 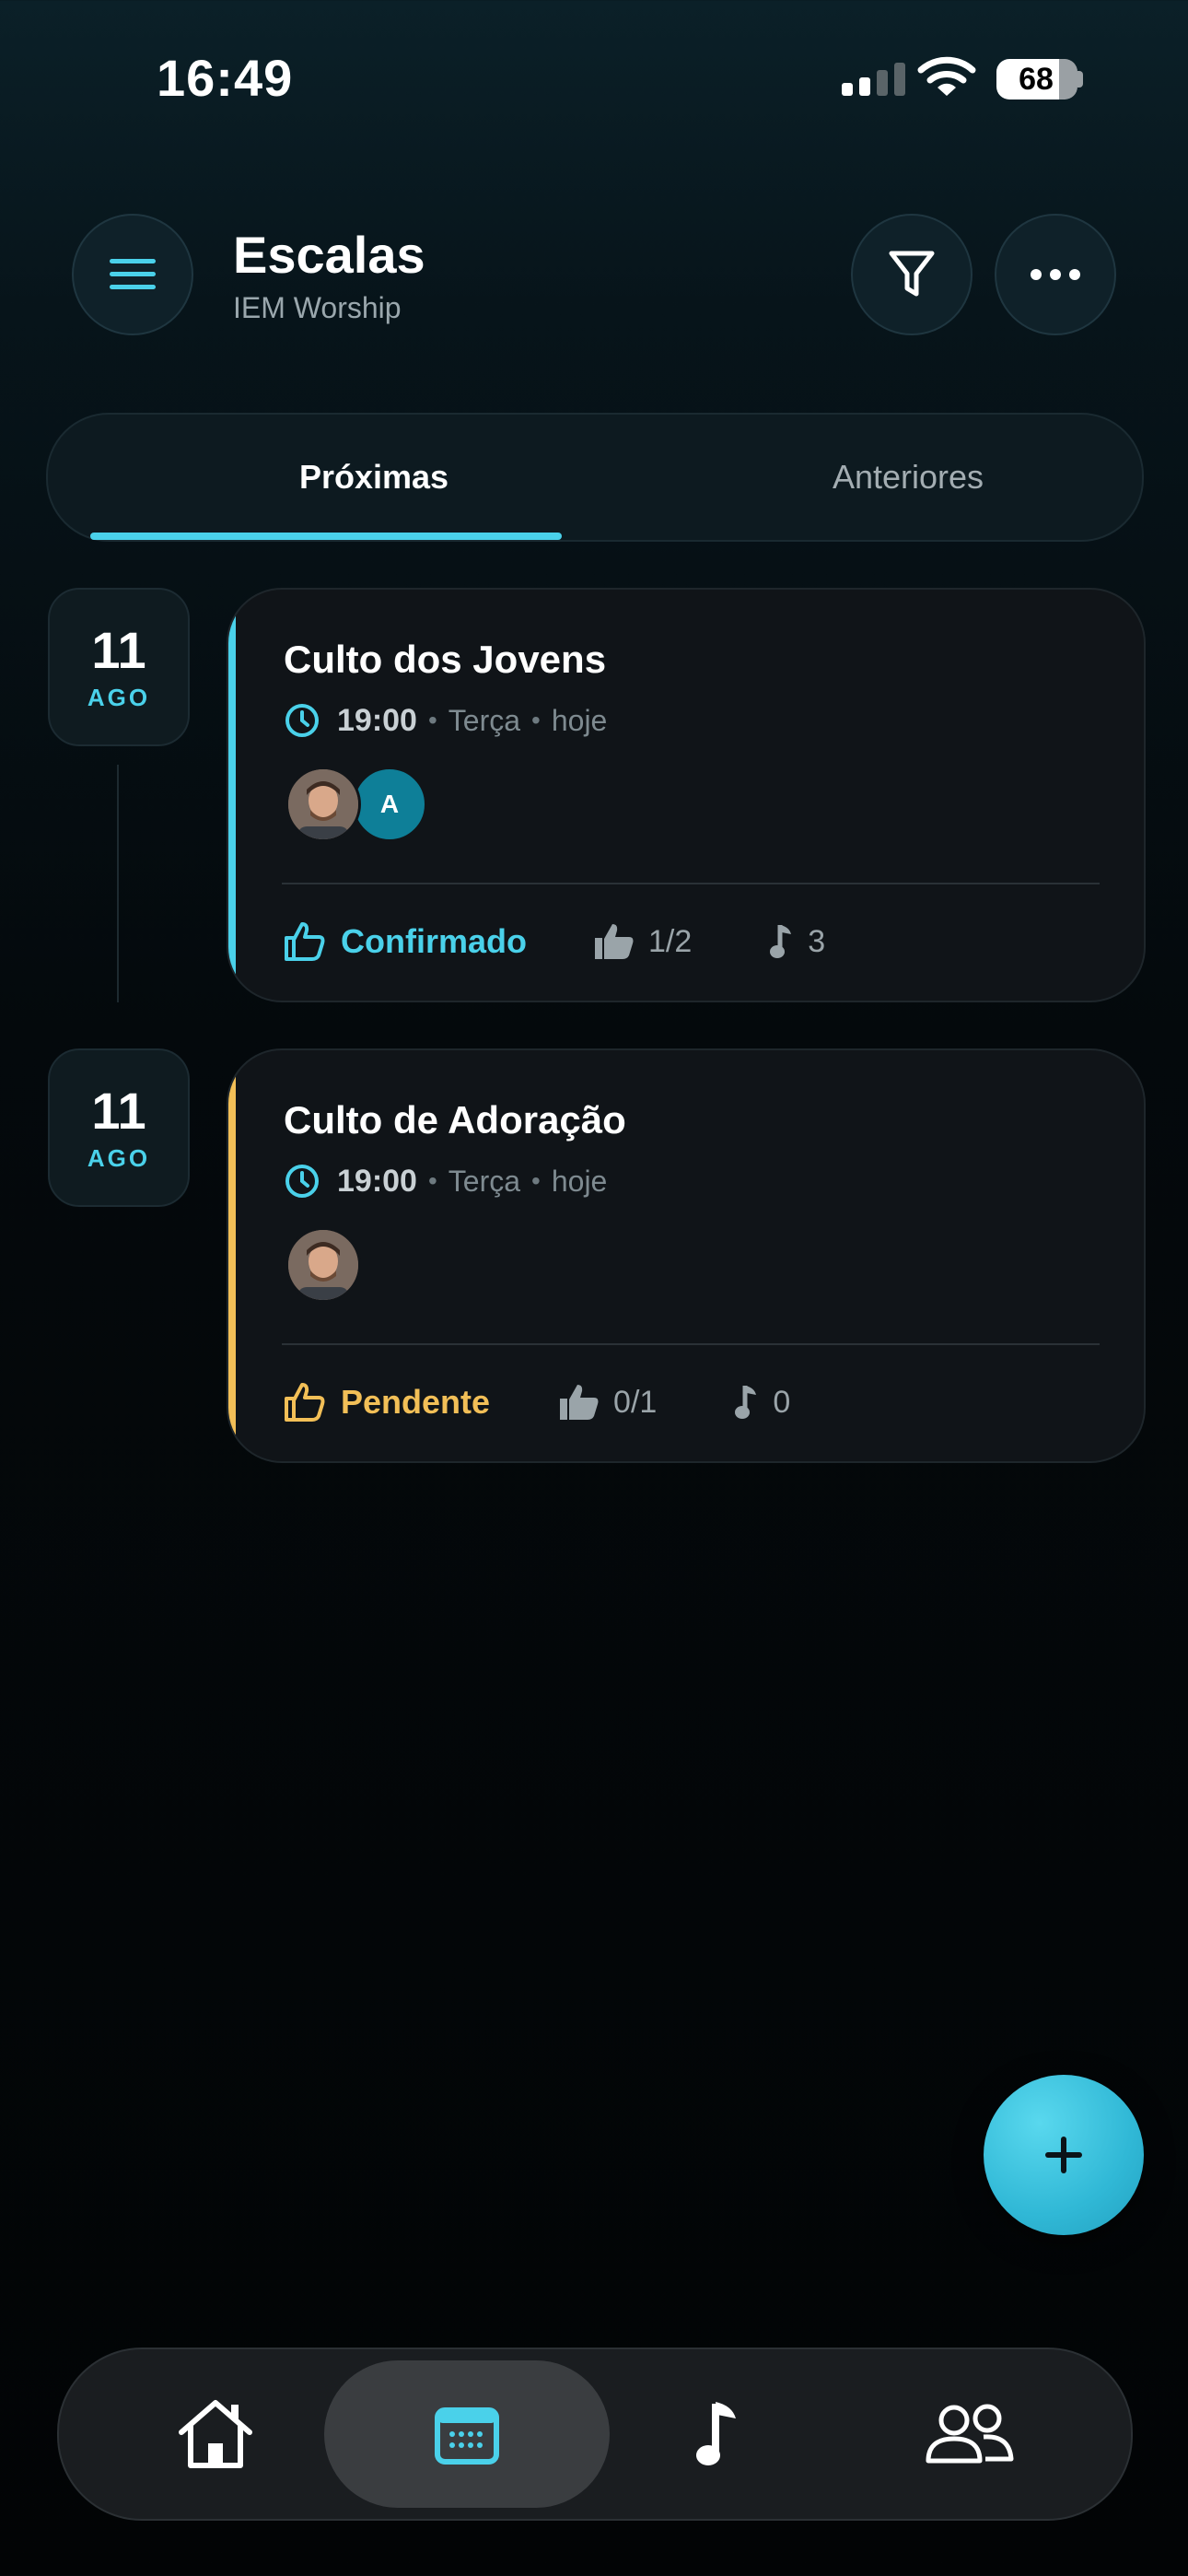 What do you see at coordinates (595, 2434) in the screenshot?
I see `bottom-nav` at bounding box center [595, 2434].